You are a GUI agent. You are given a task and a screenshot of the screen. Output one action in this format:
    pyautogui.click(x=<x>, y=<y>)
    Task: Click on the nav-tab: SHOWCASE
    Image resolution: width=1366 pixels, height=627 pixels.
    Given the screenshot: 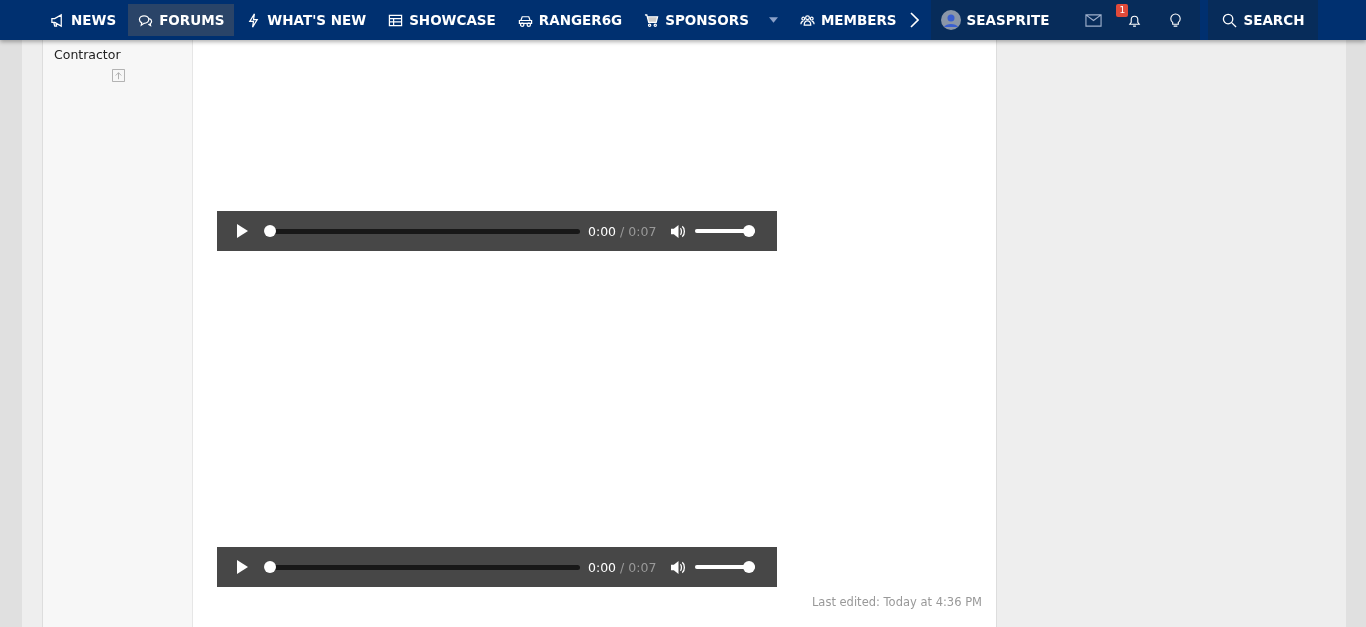 What is the action you would take?
    pyautogui.click(x=442, y=20)
    